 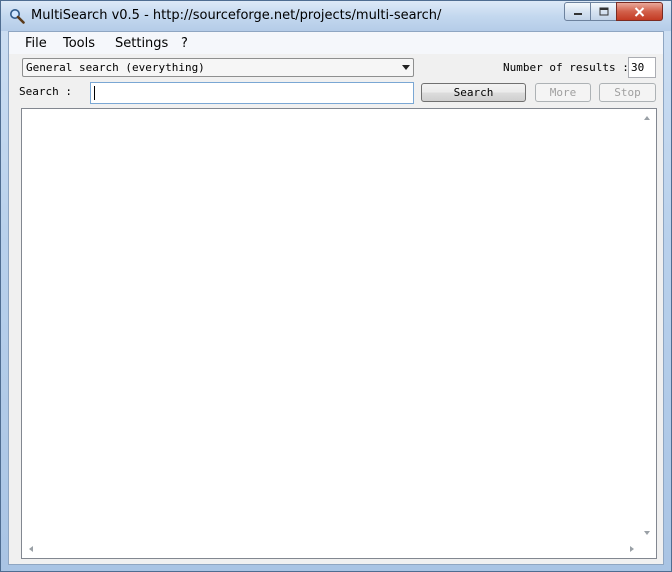 I want to click on search-button: Search, so click(x=473, y=92).